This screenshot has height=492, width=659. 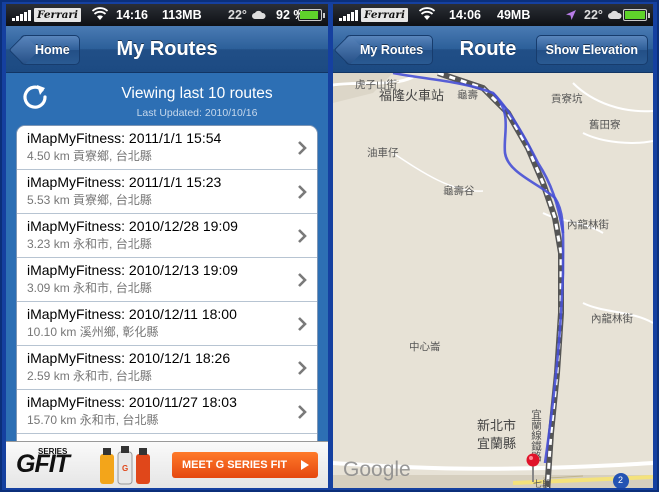 I want to click on map-label: 油車仔, so click(x=383, y=153).